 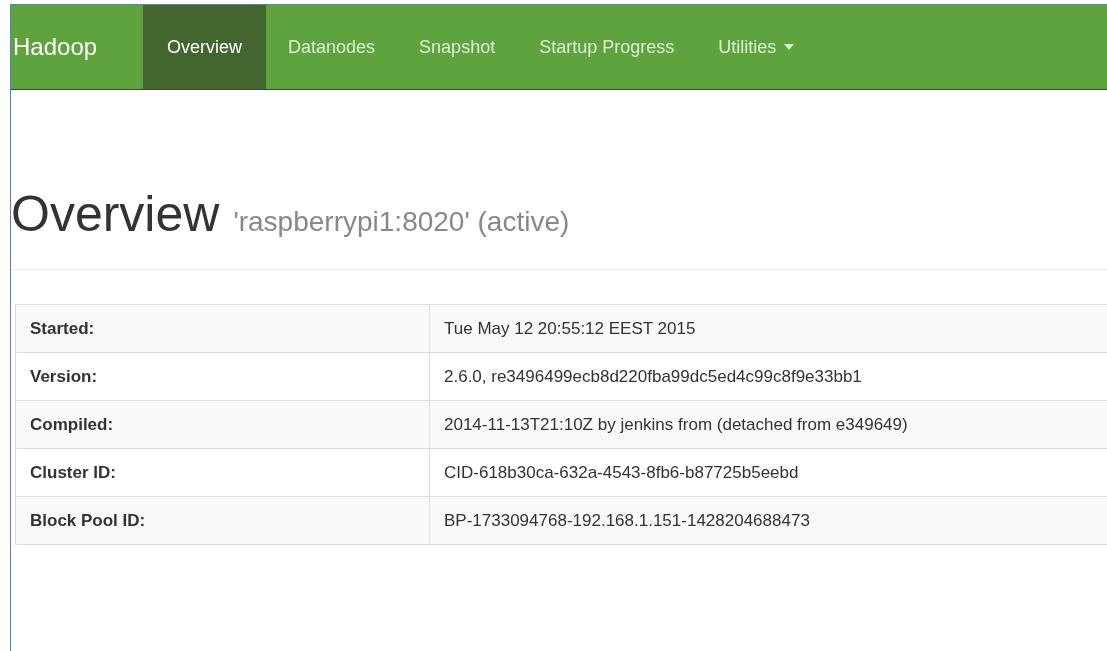 I want to click on table-cell: Compiled:, so click(x=222, y=424).